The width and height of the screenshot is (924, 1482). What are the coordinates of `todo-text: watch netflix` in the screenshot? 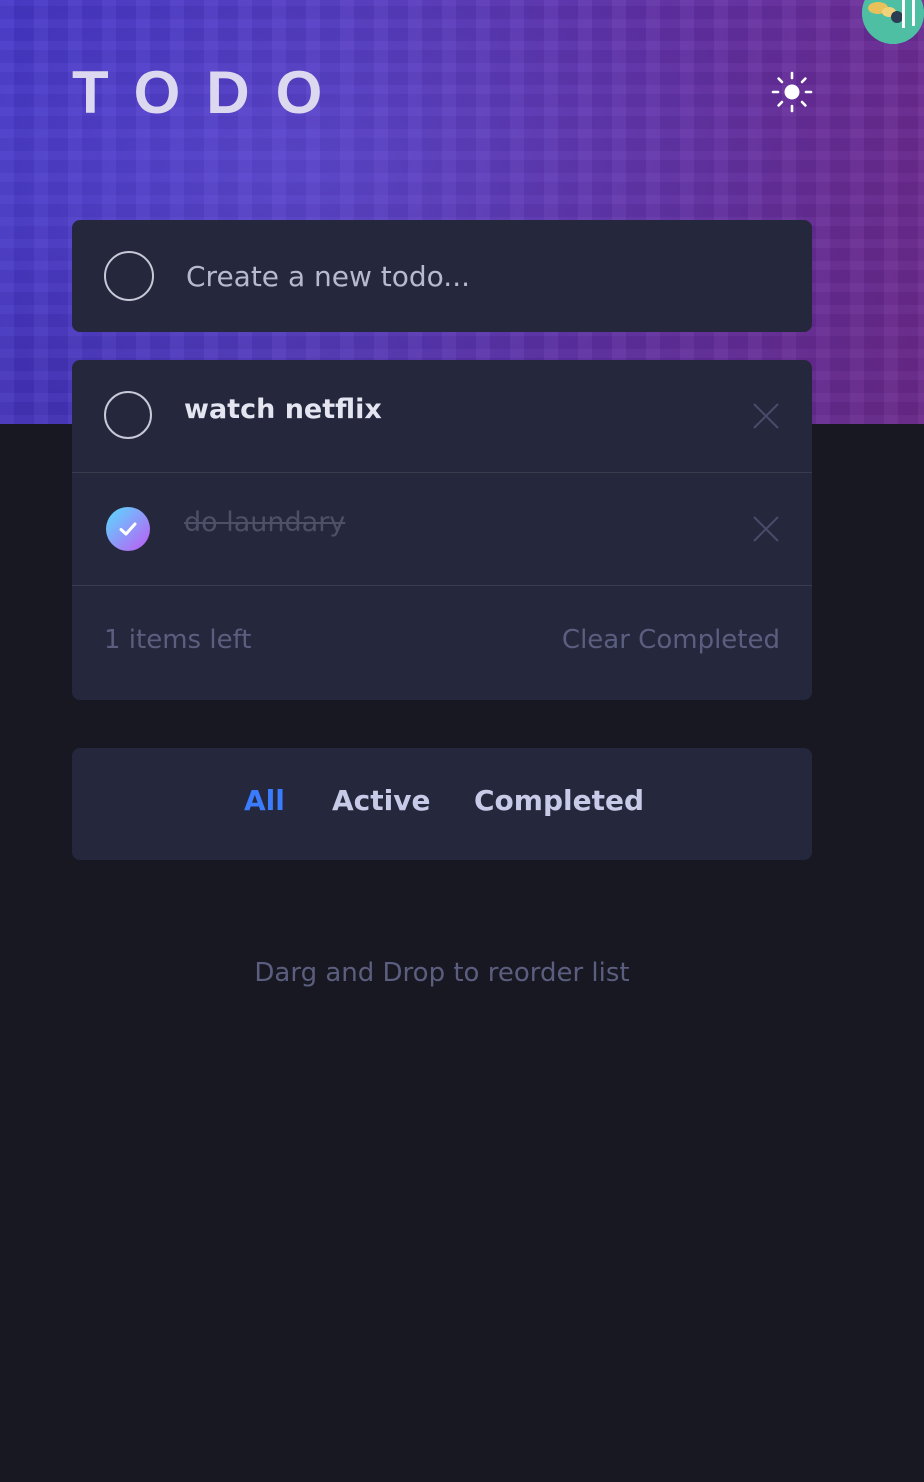 It's located at (283, 409).